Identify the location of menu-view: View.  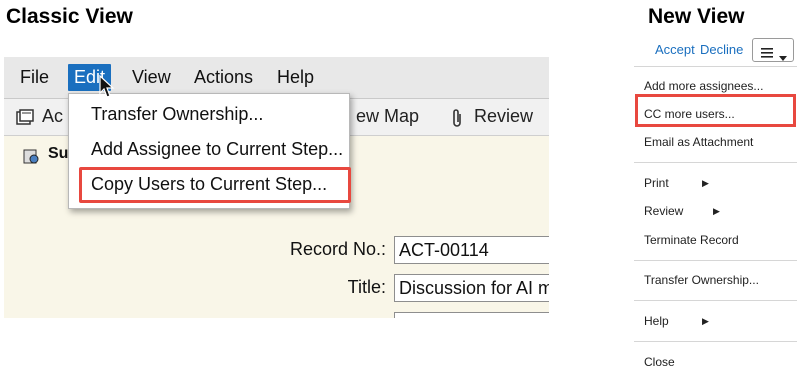
(151, 77).